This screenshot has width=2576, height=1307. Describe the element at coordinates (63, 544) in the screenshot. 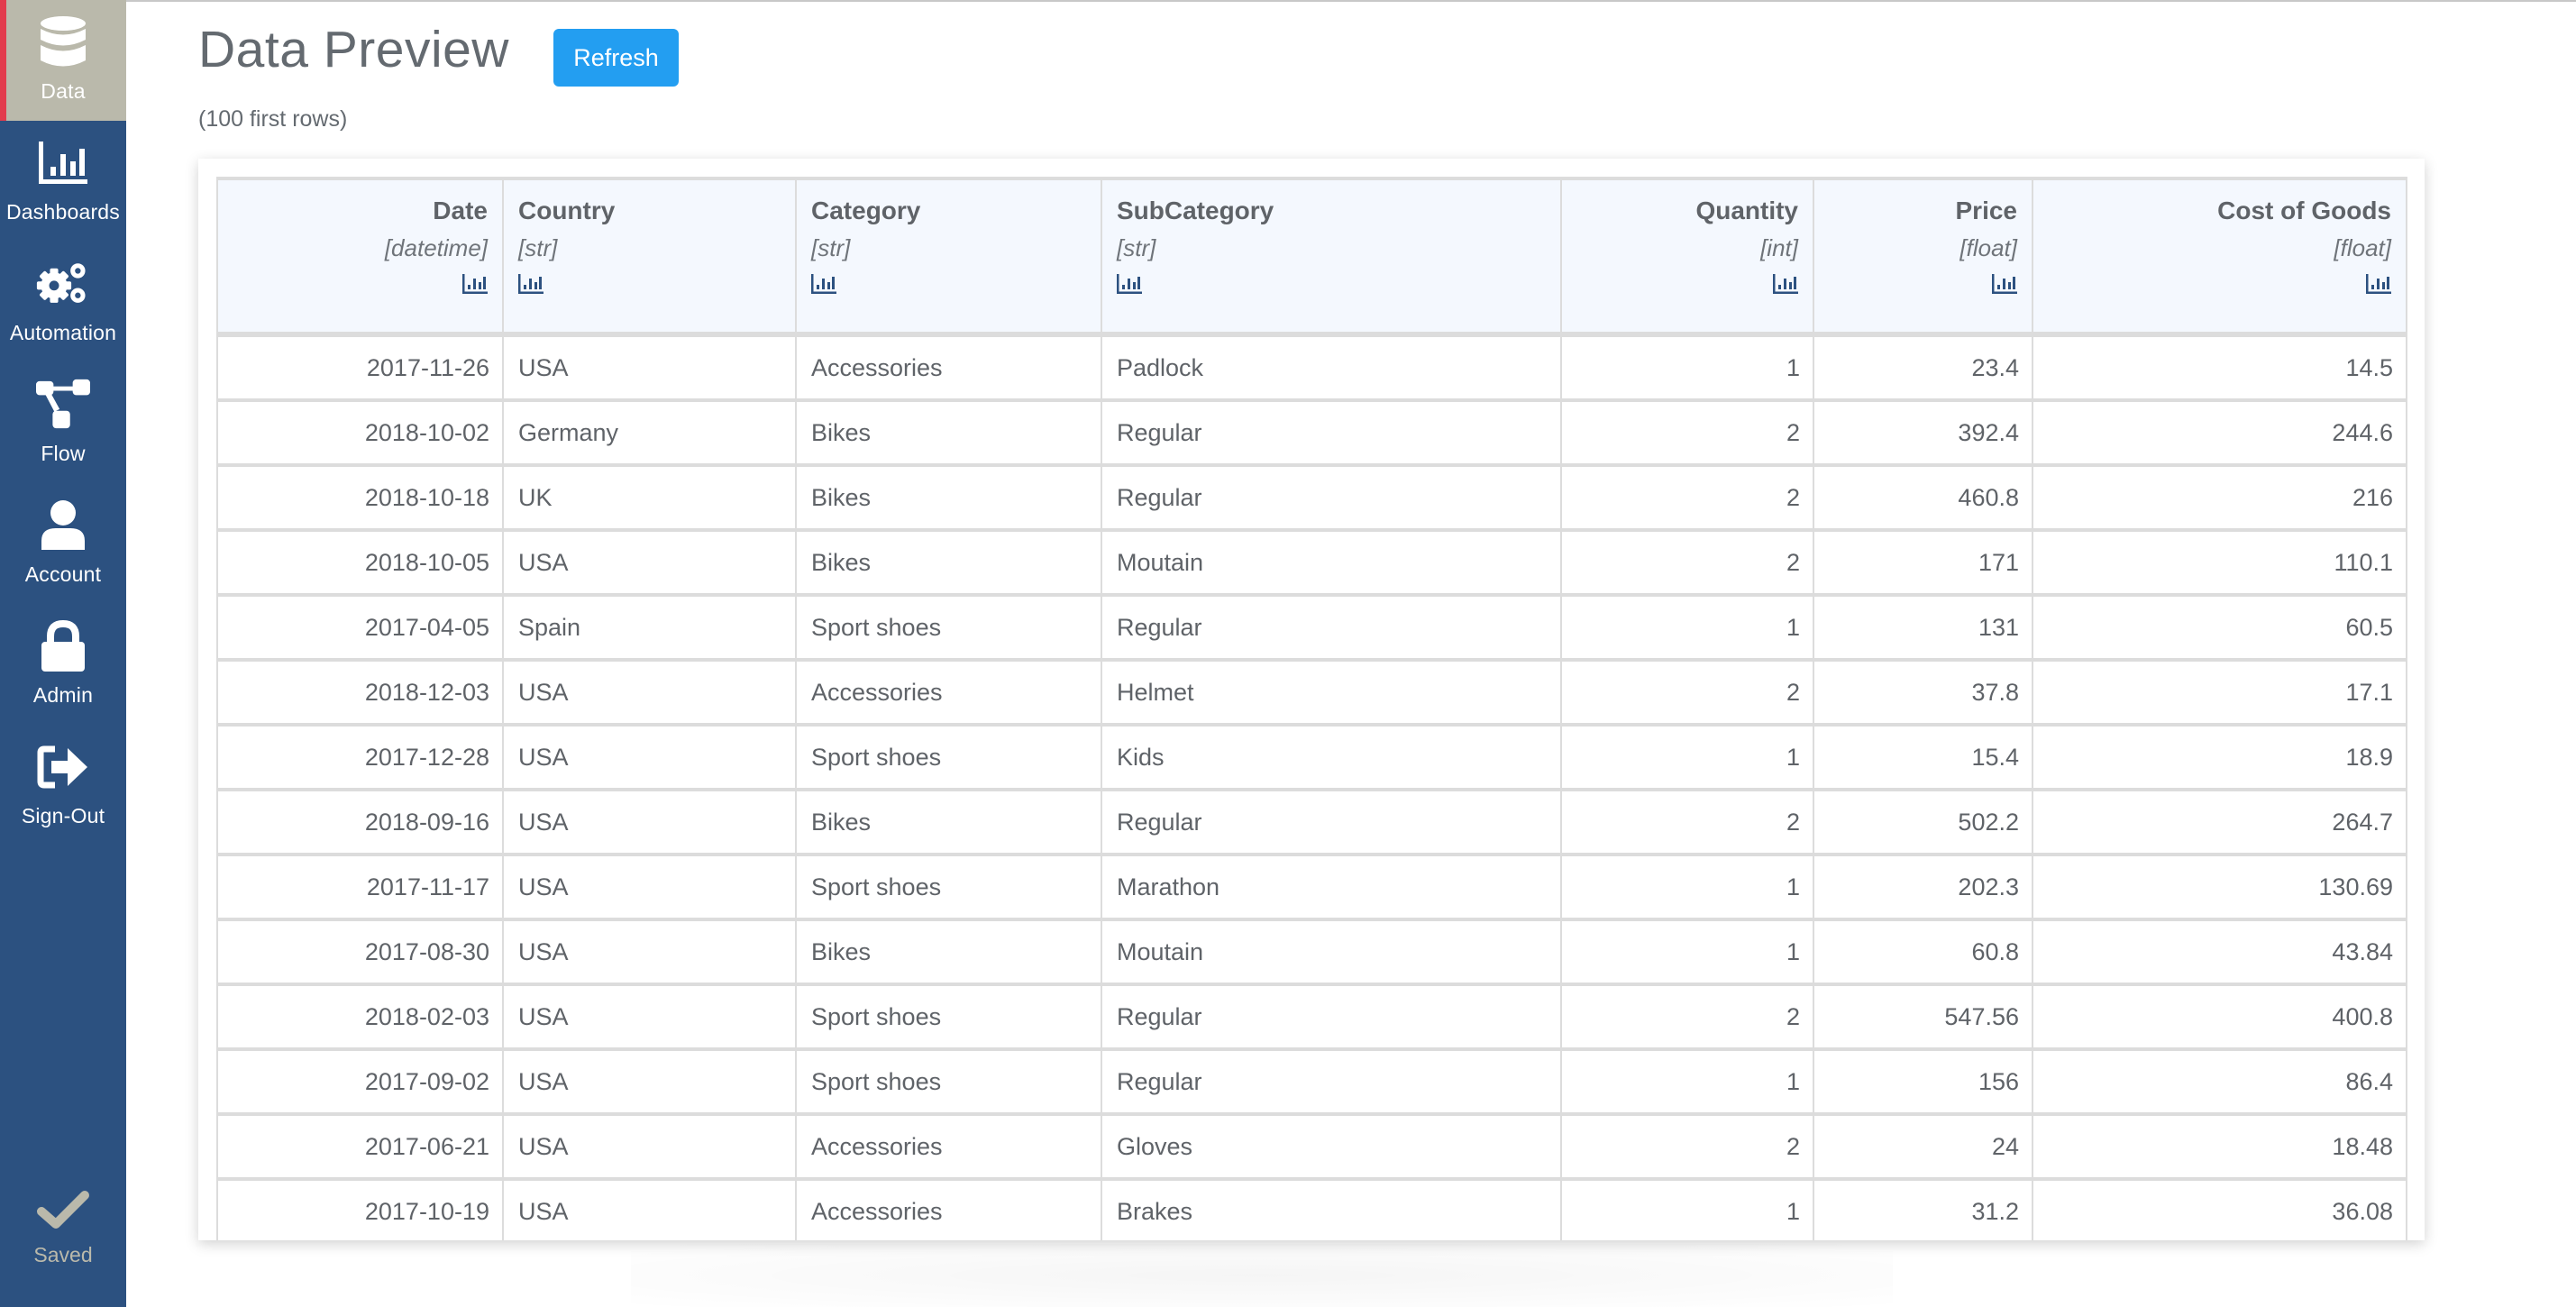

I see `sidebar-item-account: Account` at that location.